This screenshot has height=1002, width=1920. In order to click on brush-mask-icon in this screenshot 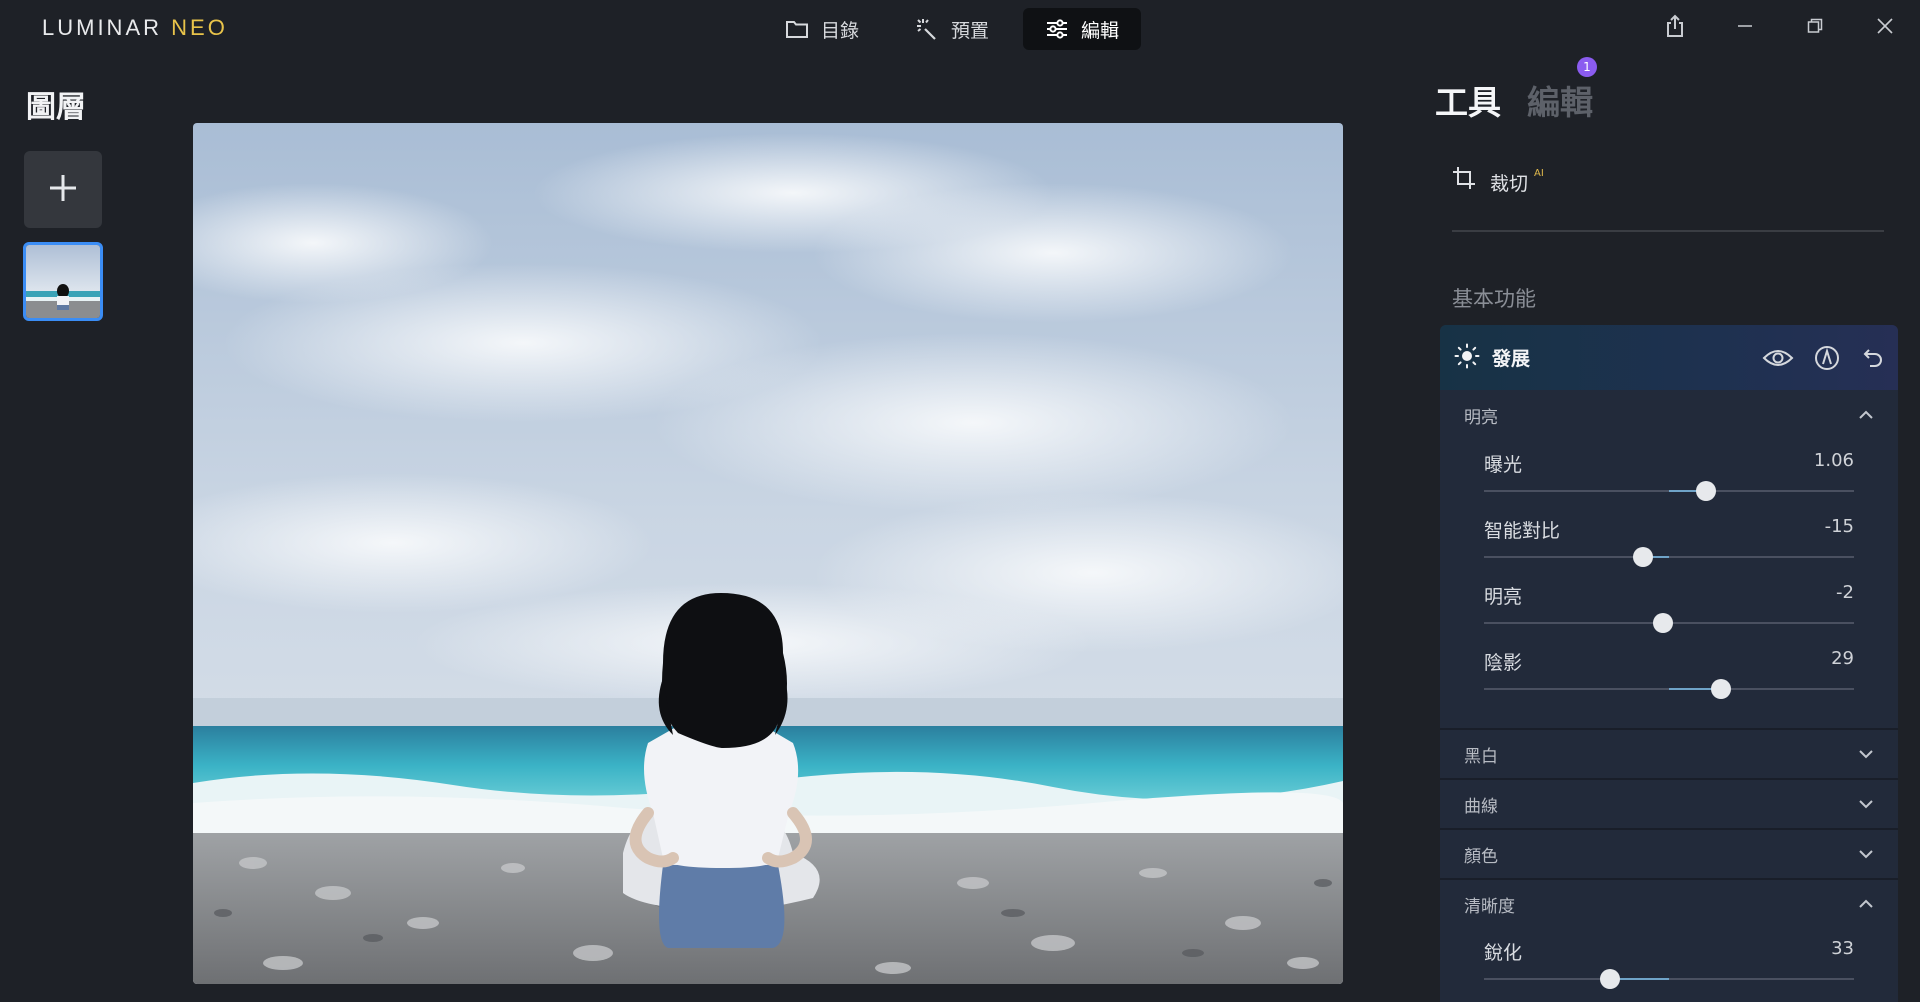, I will do `click(1827, 358)`.